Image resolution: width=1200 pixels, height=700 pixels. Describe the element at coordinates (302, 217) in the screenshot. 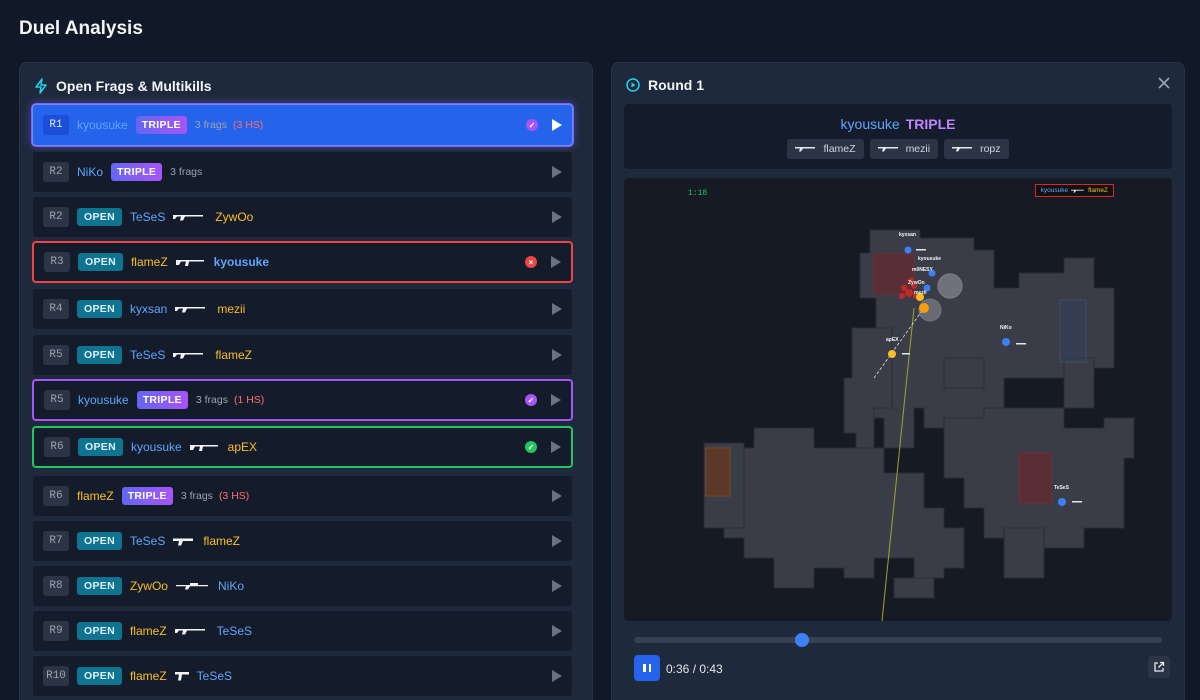

I see `frag-row: R2 OPEN TeSeS ZywOo` at that location.